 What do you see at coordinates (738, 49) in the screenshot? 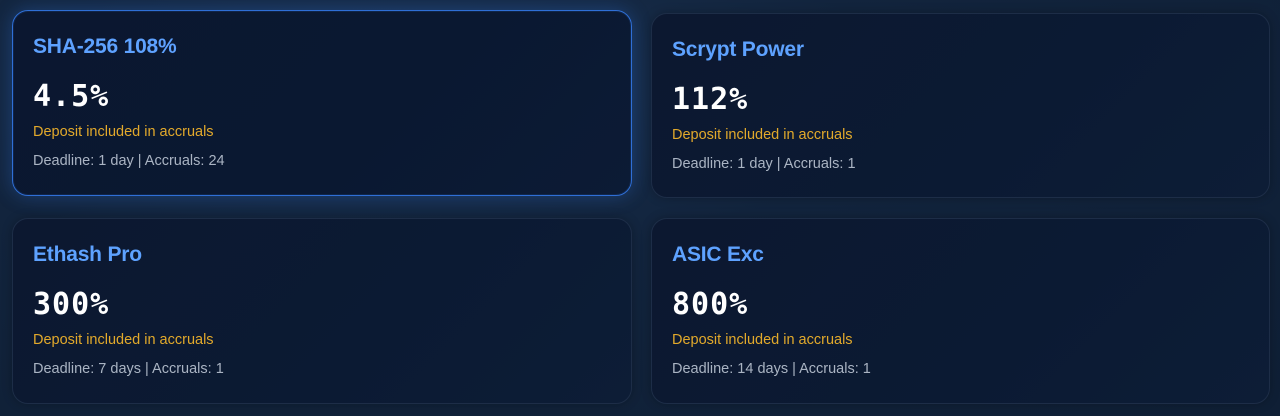
I see `plan-title: Scrypt Power` at bounding box center [738, 49].